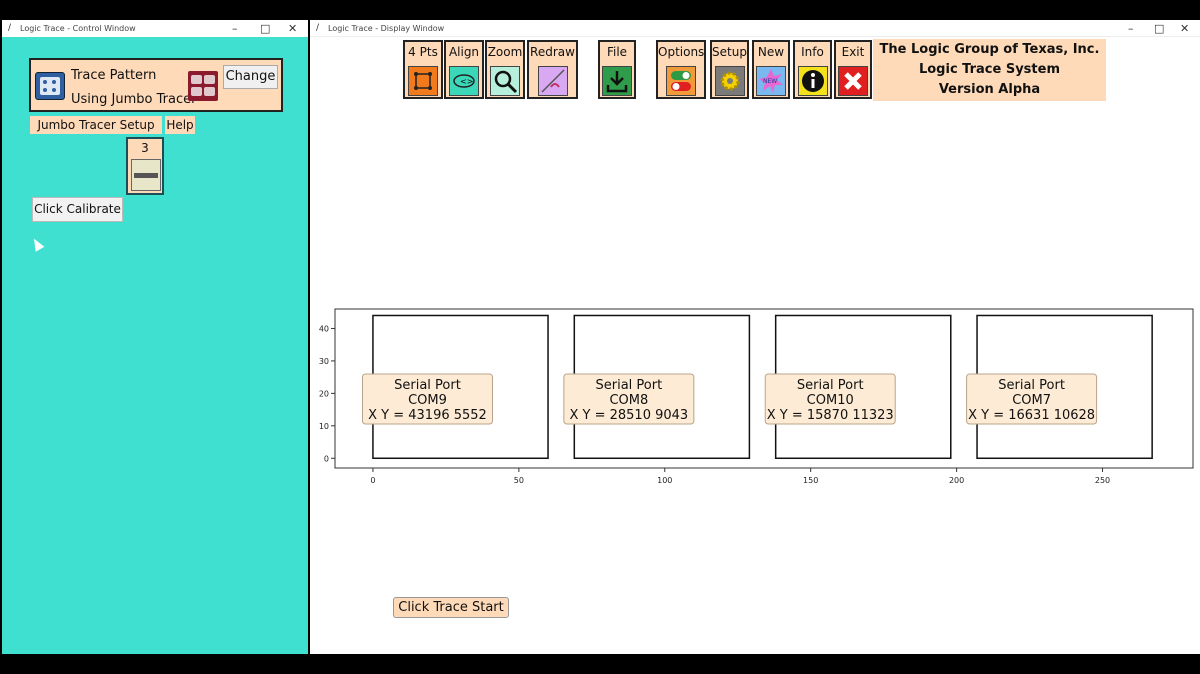 The height and width of the screenshot is (674, 1200). I want to click on mouse-cursor-icon, so click(37, 244).